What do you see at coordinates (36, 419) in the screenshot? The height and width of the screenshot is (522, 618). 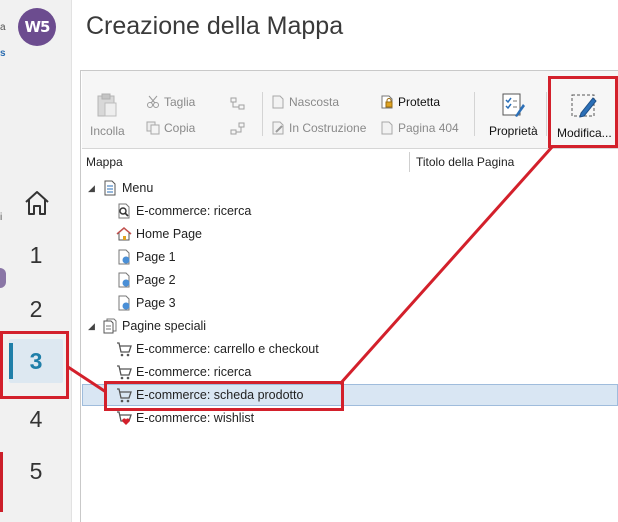 I see `step-4: 4` at bounding box center [36, 419].